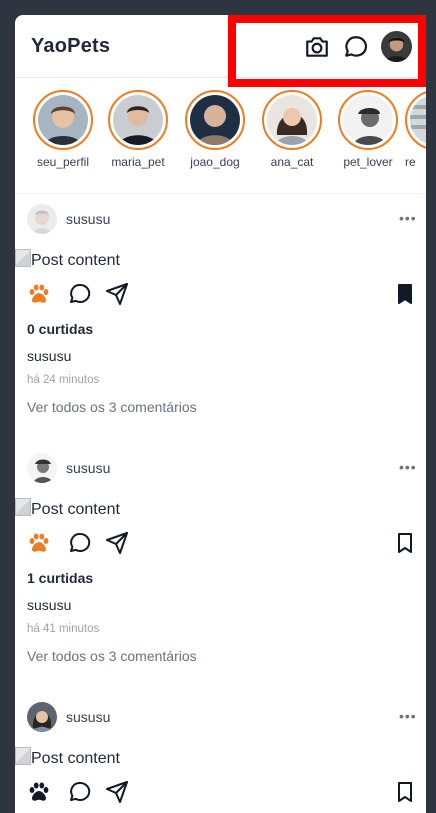 This screenshot has height=813, width=436. Describe the element at coordinates (71, 46) in the screenshot. I see `app-title: YaoPets` at that location.